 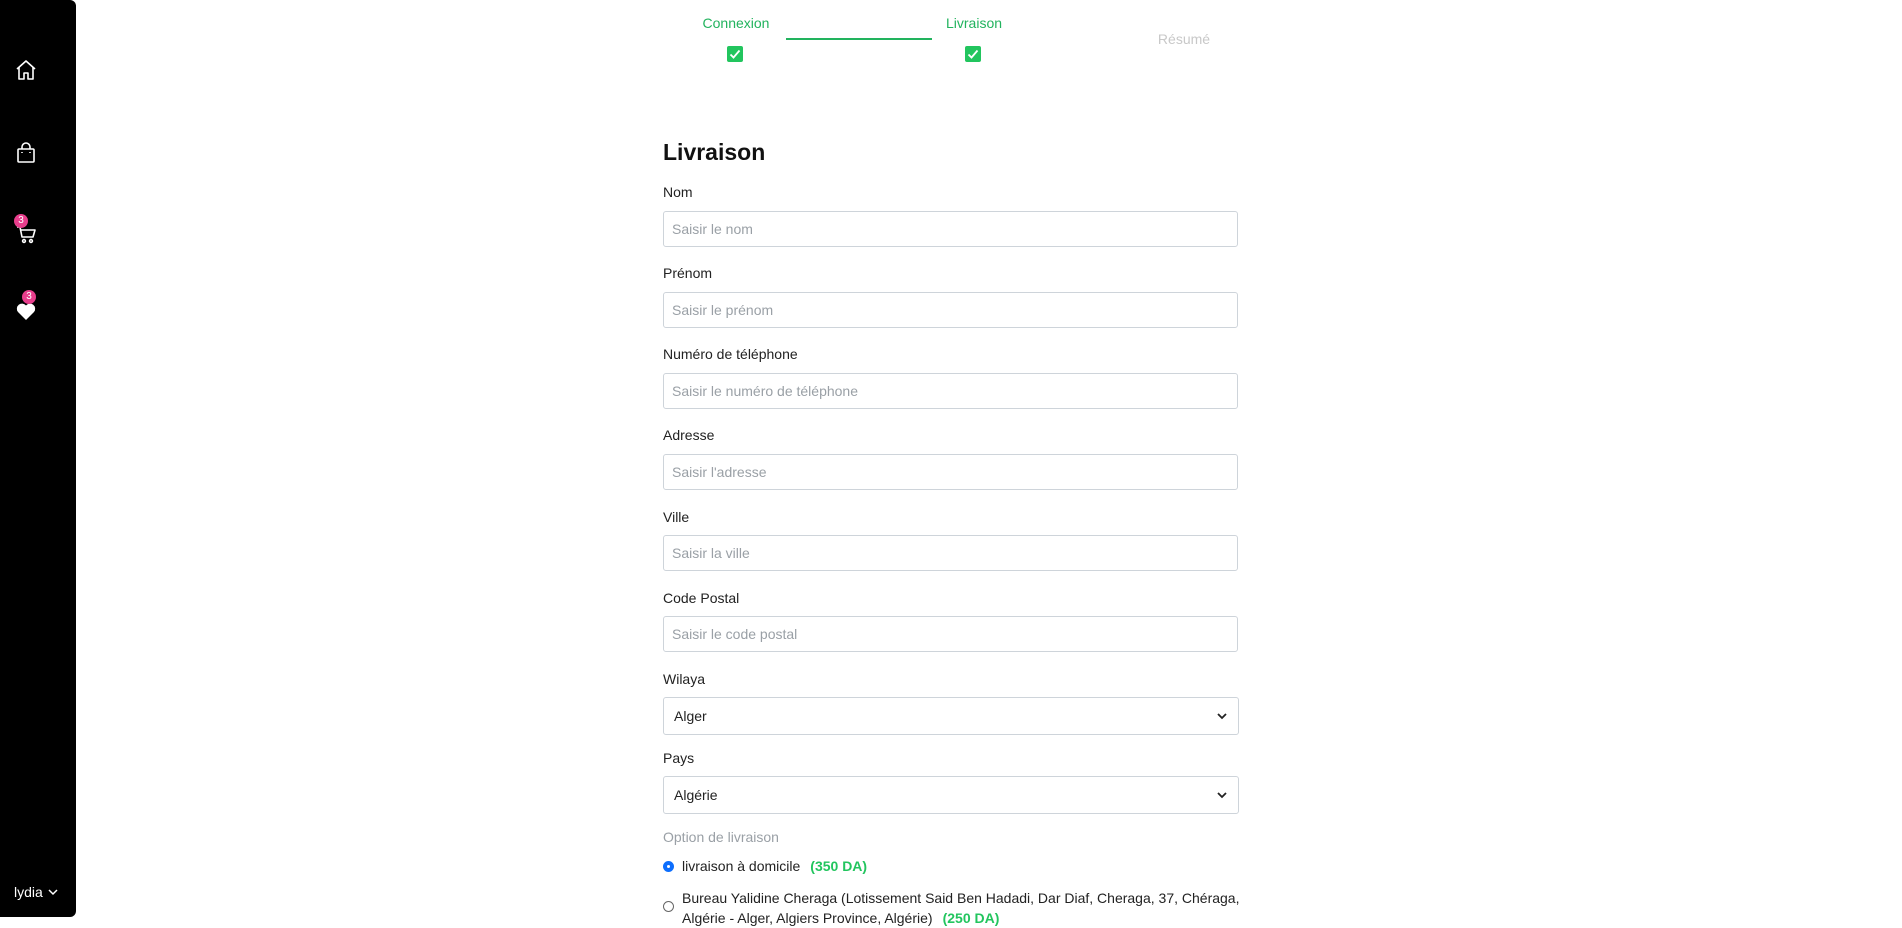 I want to click on pays-label: Pays, so click(x=679, y=758).